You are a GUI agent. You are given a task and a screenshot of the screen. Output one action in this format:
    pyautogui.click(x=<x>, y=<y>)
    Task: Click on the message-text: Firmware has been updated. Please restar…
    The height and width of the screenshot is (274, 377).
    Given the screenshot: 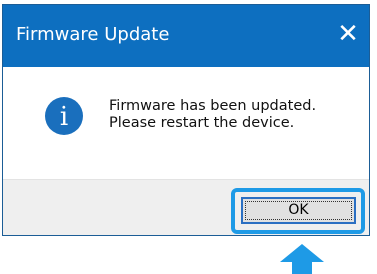 What is the action you would take?
    pyautogui.click(x=212, y=115)
    